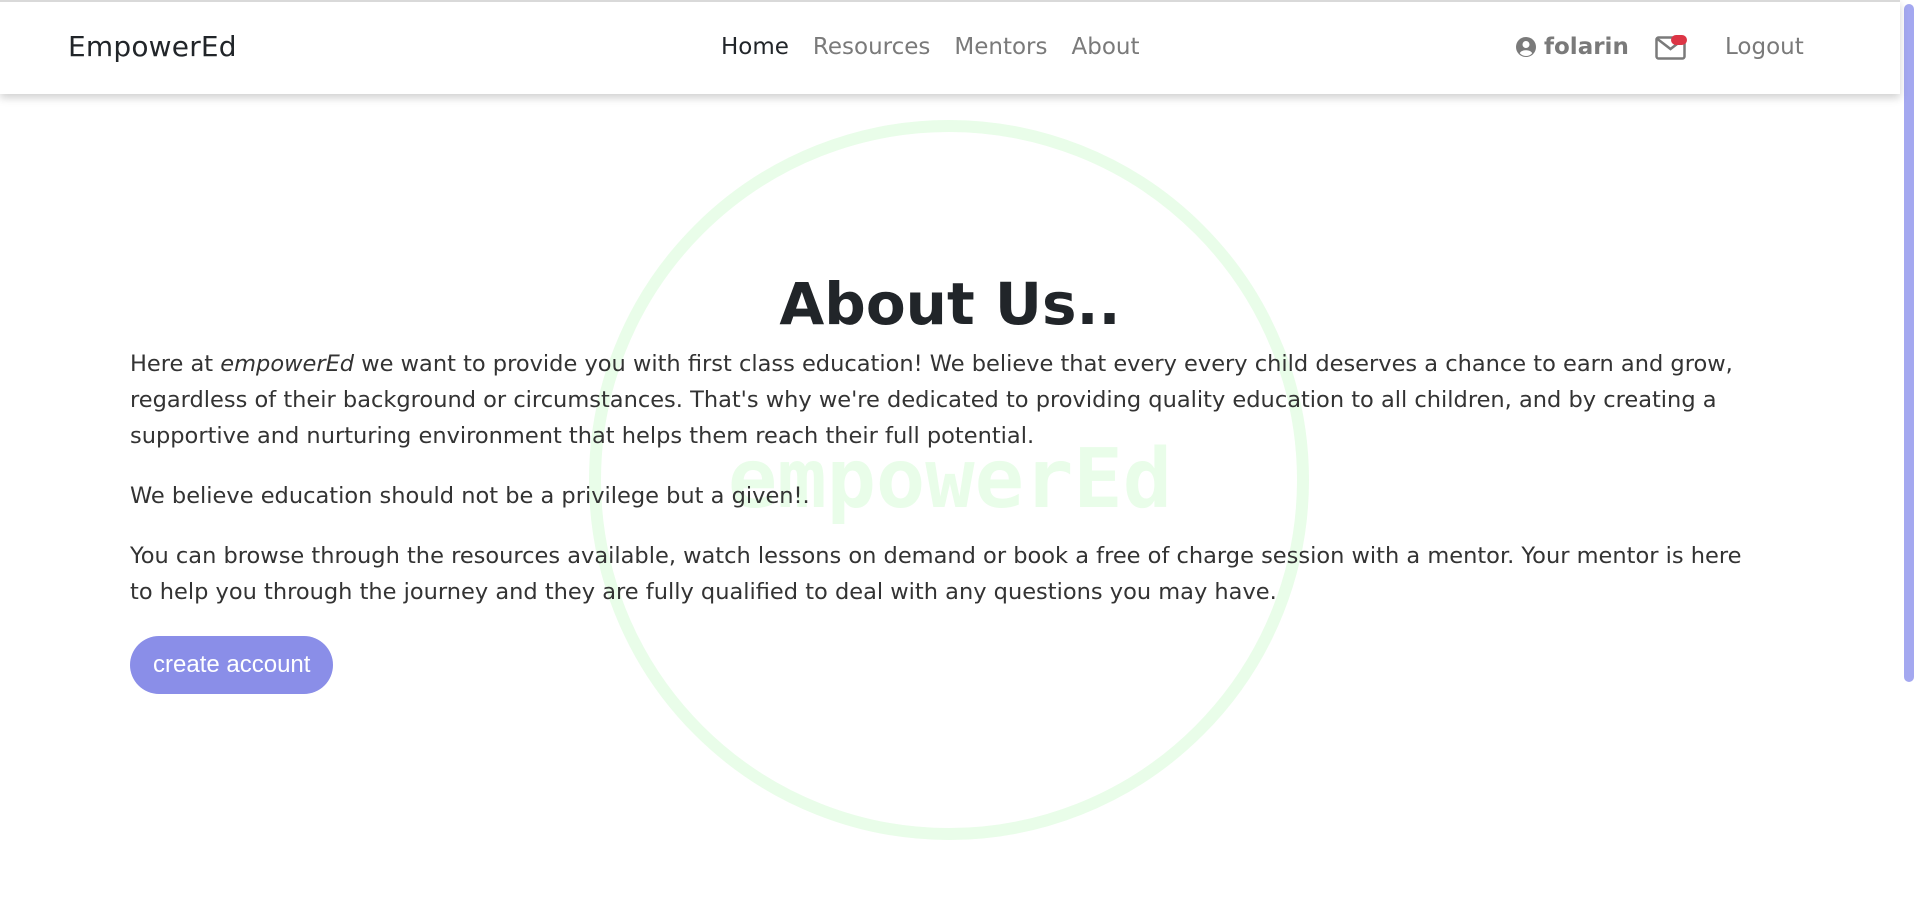 The width and height of the screenshot is (1915, 900). I want to click on user-menu: folarin, so click(1572, 47).